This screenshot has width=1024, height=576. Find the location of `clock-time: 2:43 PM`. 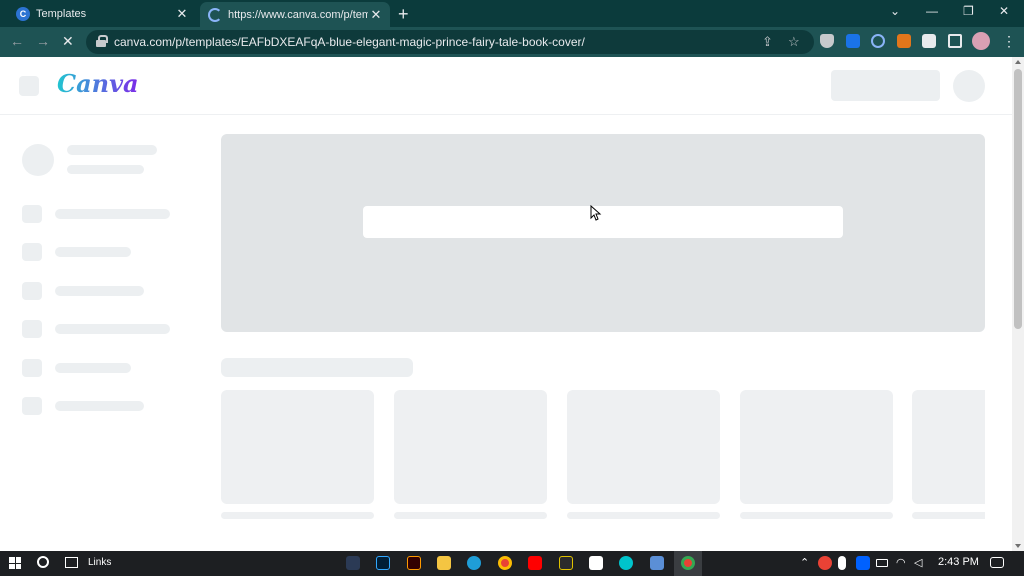

clock-time: 2:43 PM is located at coordinates (958, 562).